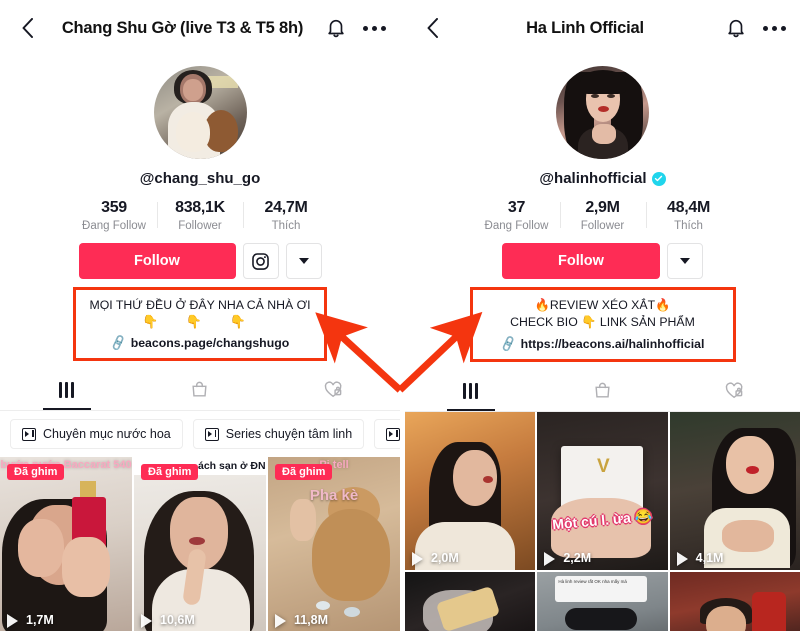  What do you see at coordinates (355, 28) in the screenshot?
I see `left-header-actions` at bounding box center [355, 28].